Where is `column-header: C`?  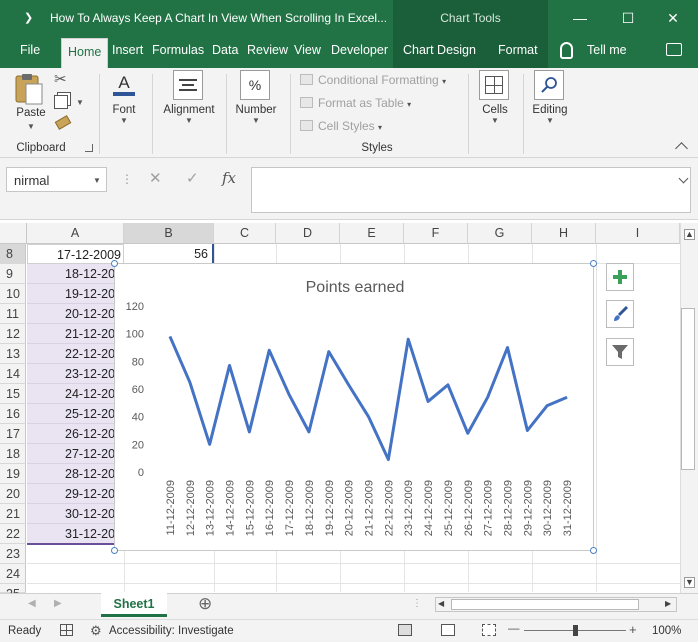 column-header: C is located at coordinates (245, 233).